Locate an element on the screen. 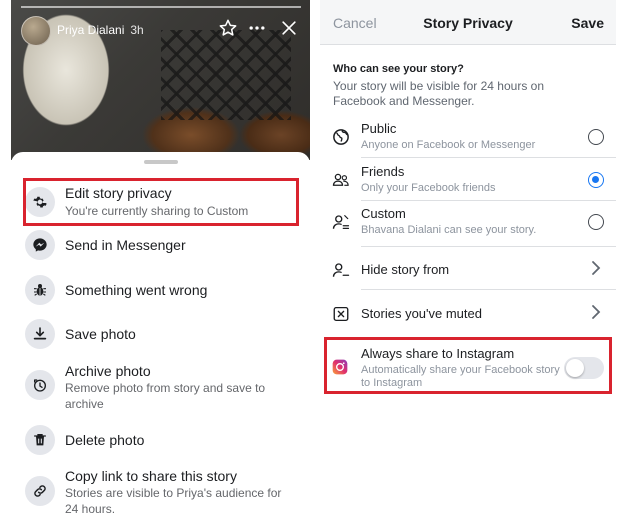 Image resolution: width=626 pixels, height=530 pixels. friends-icon is located at coordinates (341, 180).